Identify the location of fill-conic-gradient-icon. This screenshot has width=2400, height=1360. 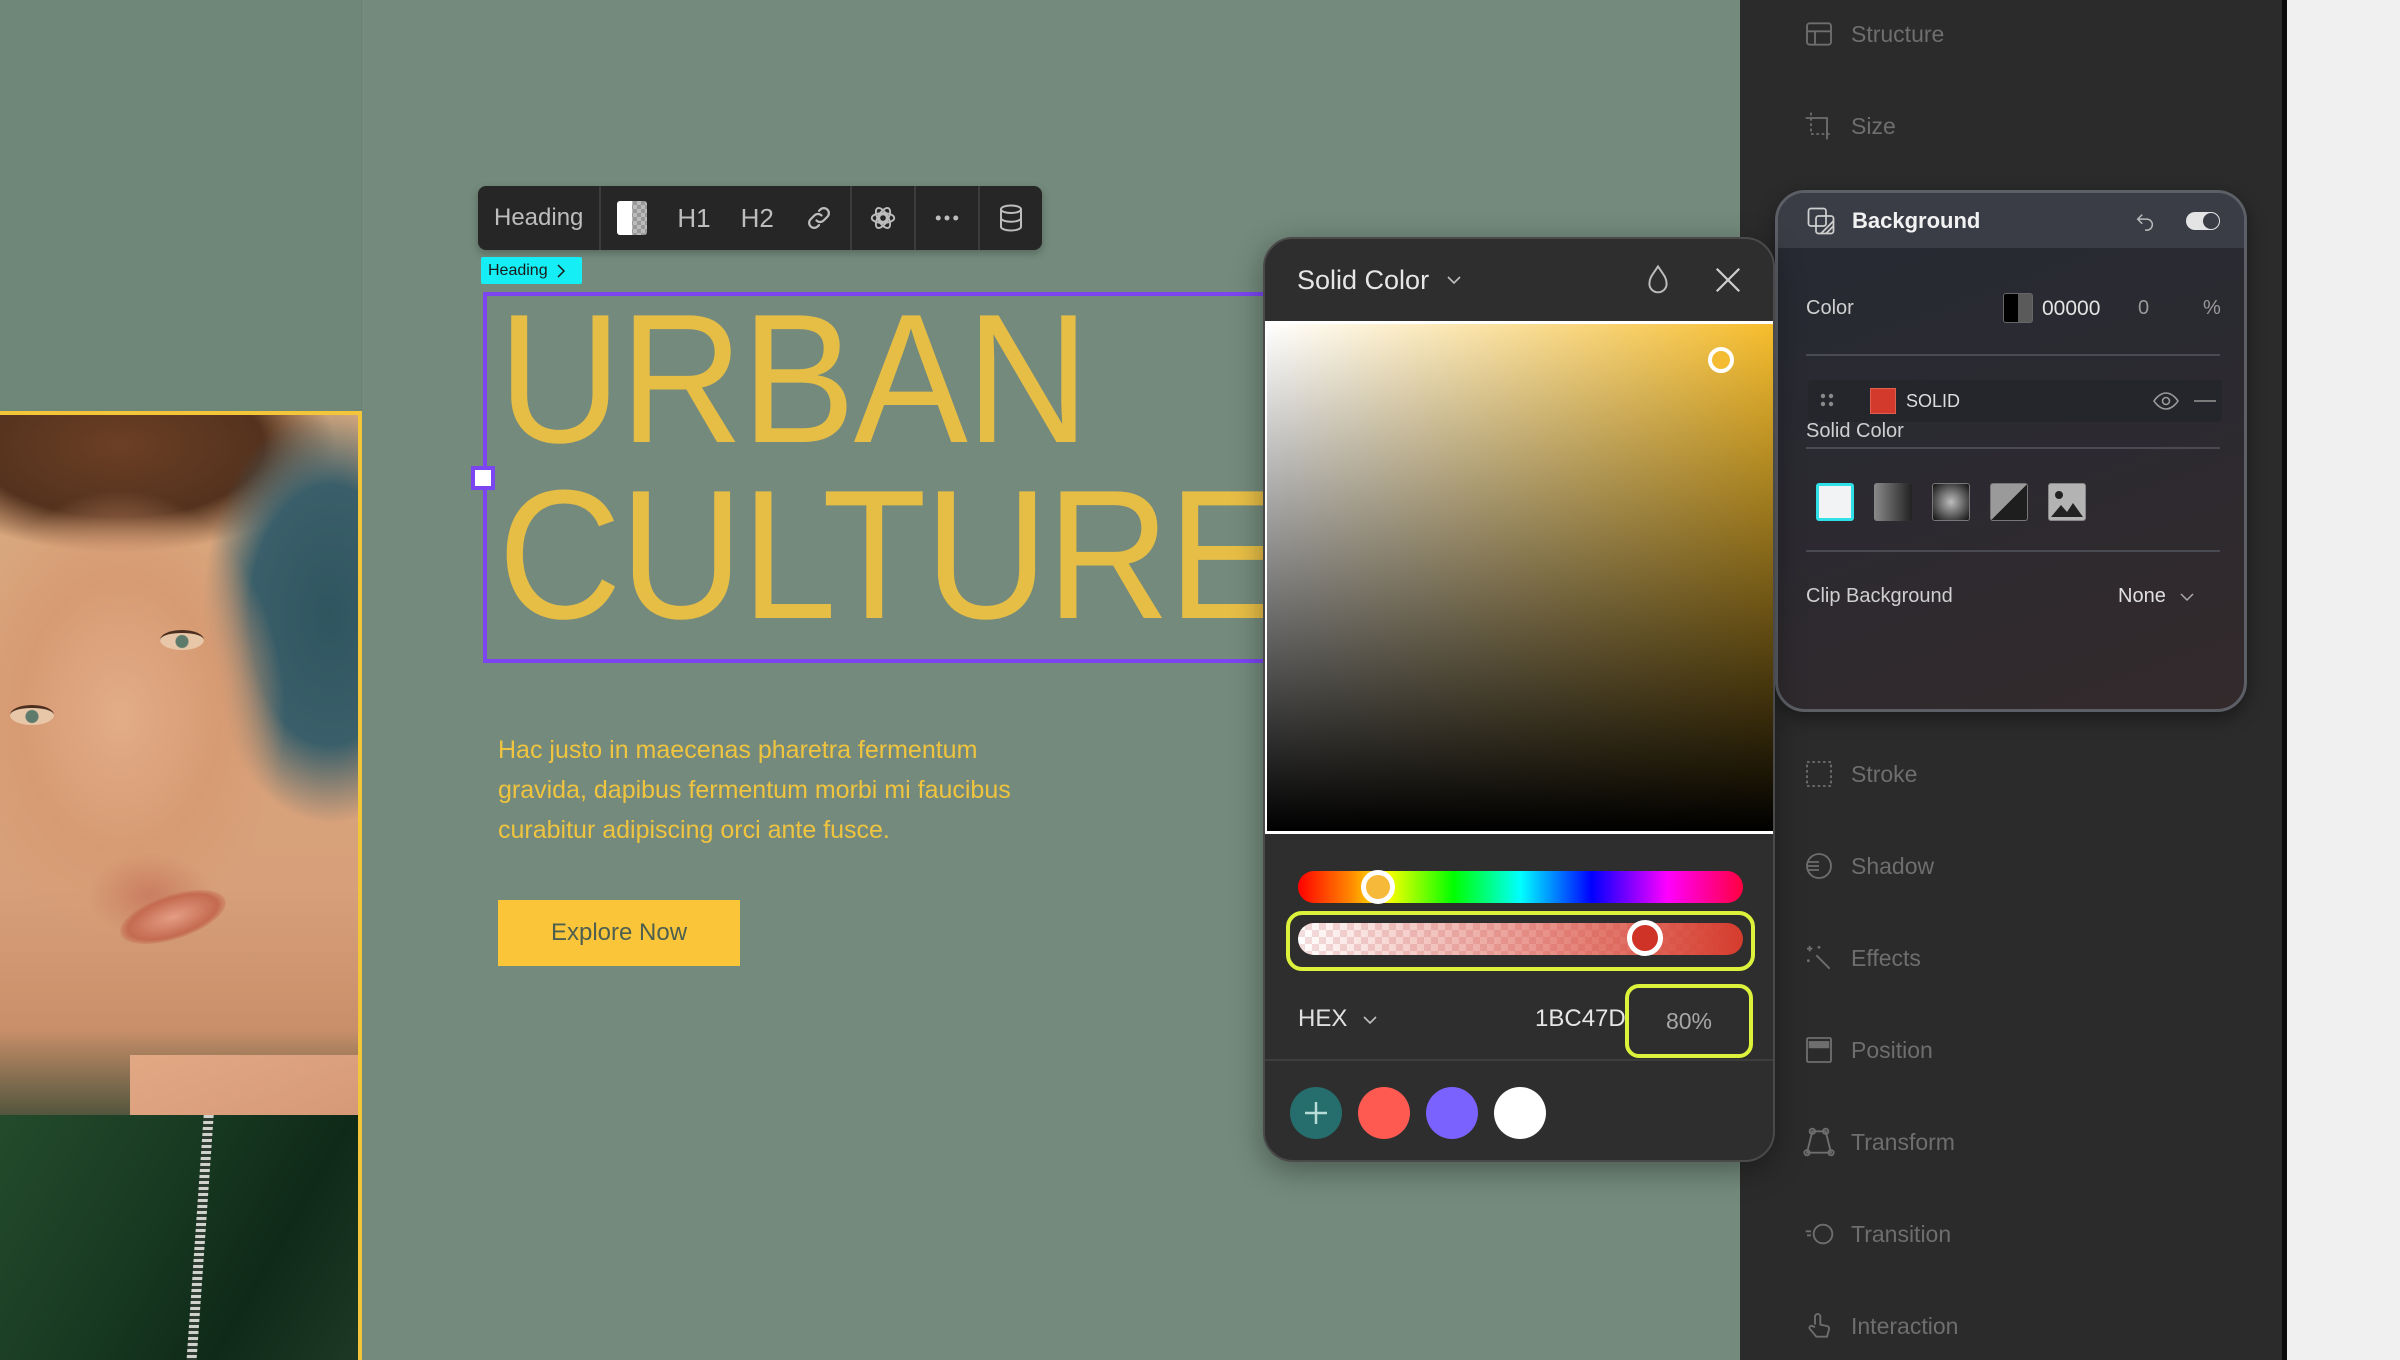
(2009, 502).